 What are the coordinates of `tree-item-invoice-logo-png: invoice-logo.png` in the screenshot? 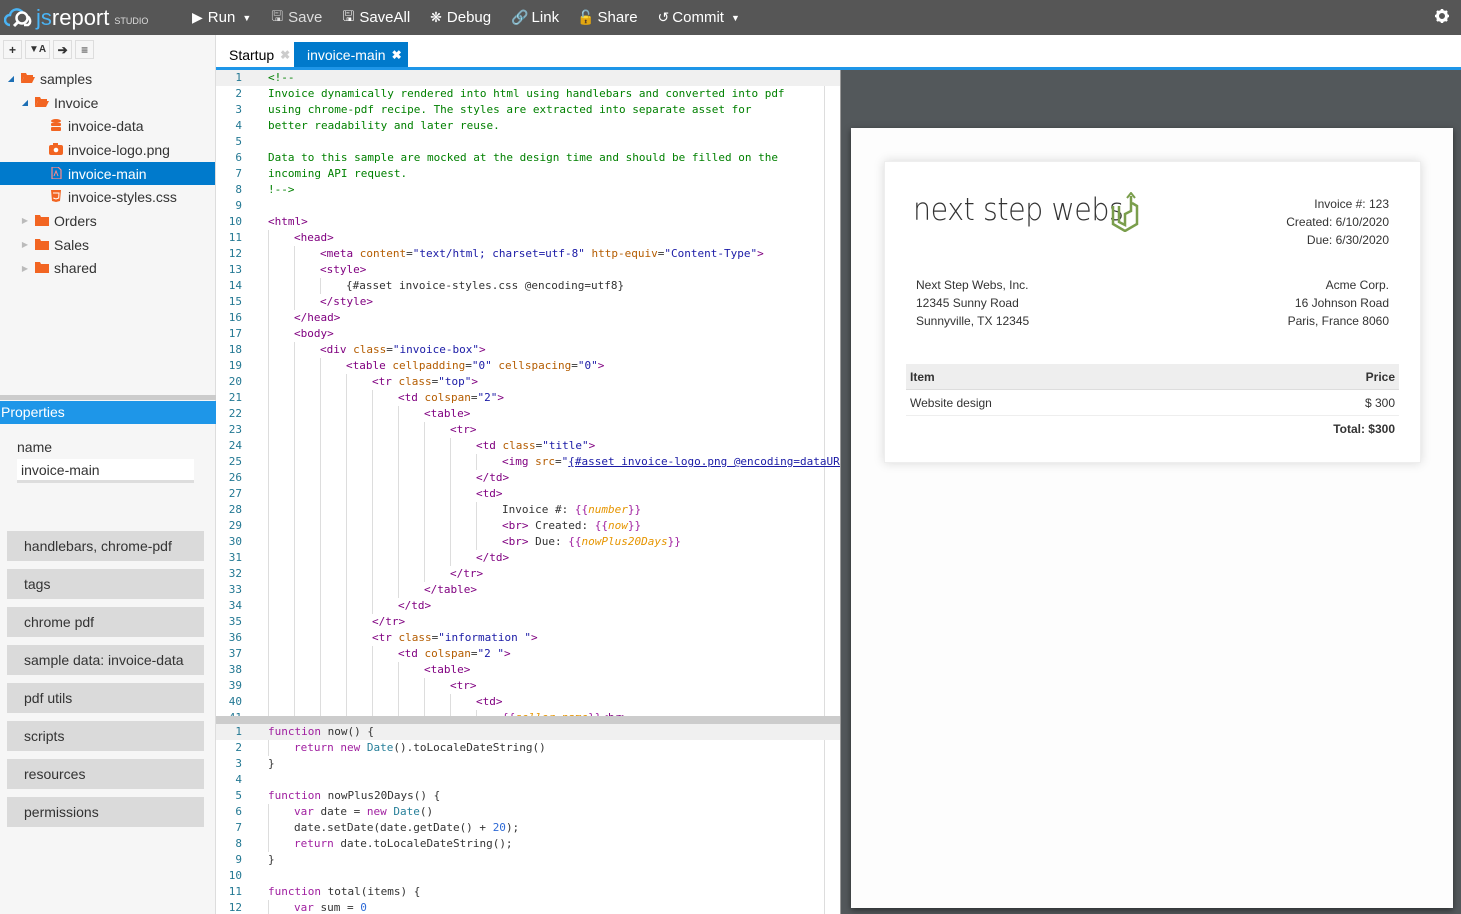 It's located at (107, 150).